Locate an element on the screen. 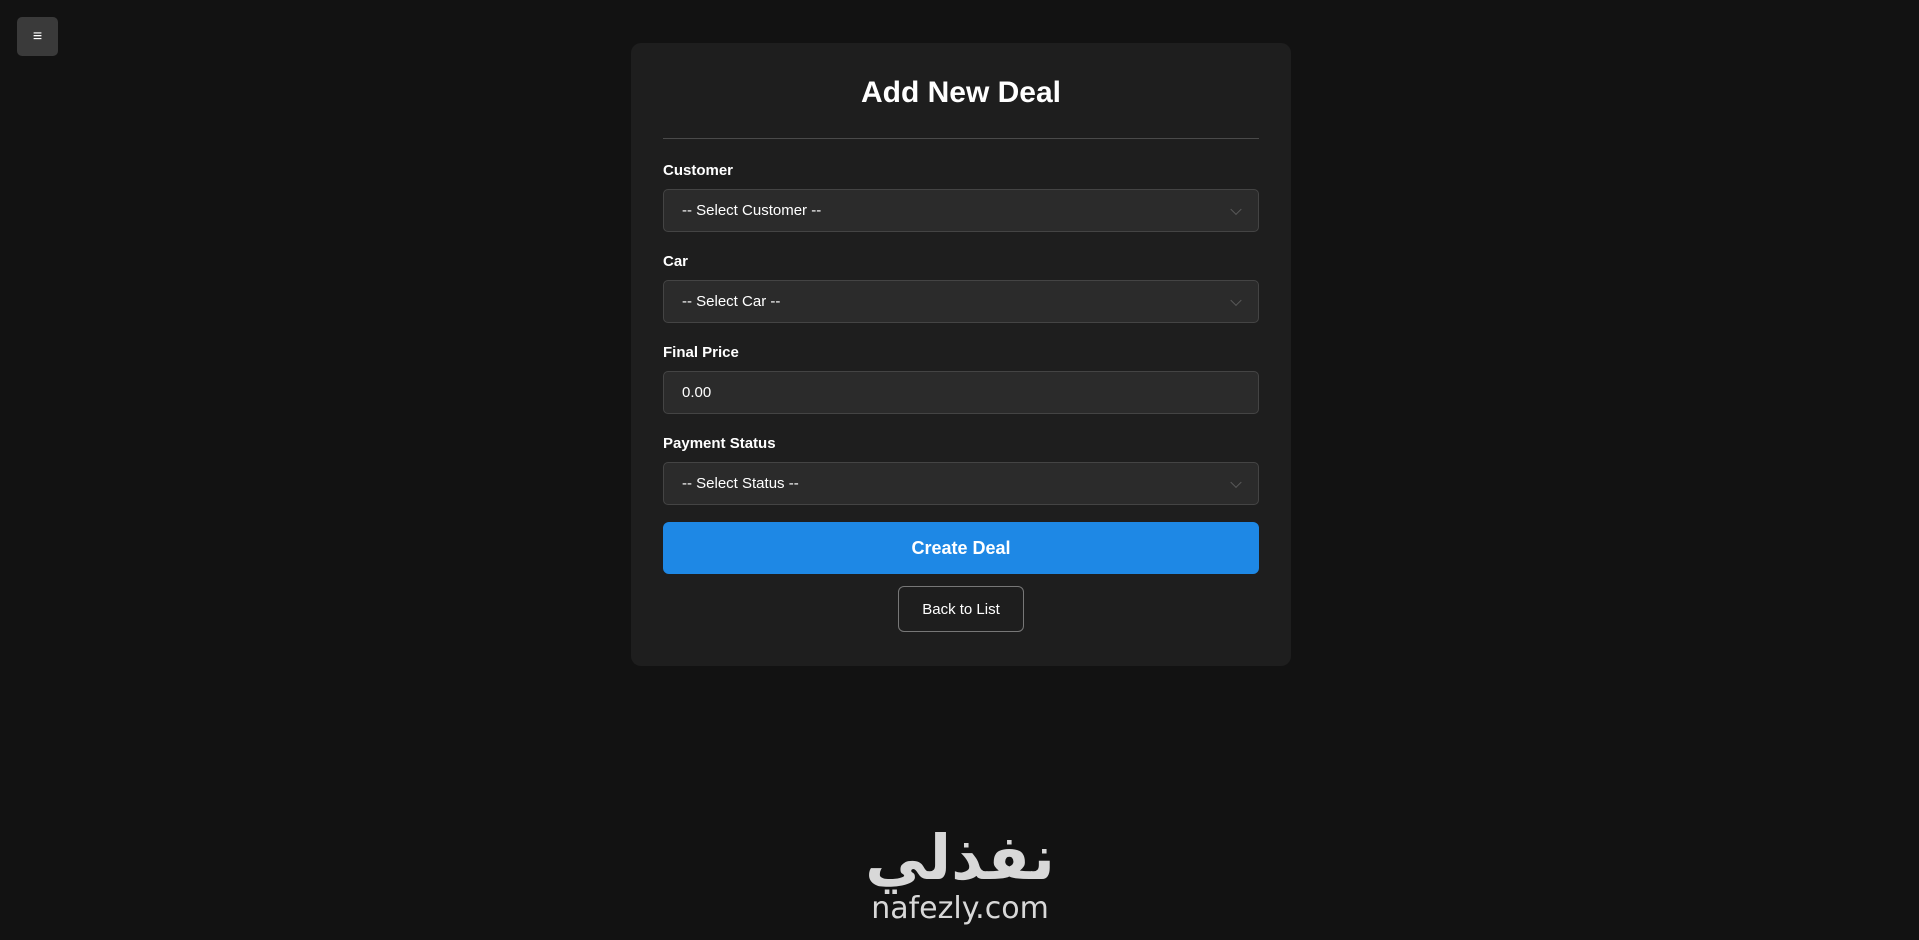  brand-logo: نفذلي nafezly.com is located at coordinates (960, 883).